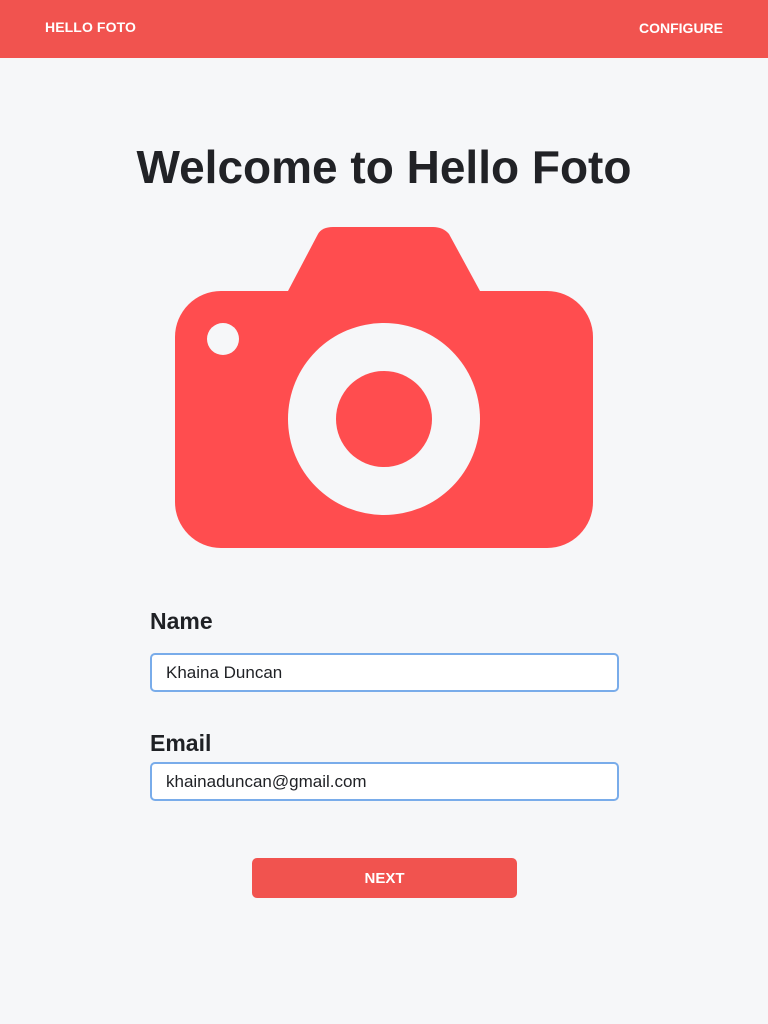 The image size is (768, 1024). What do you see at coordinates (384, 167) in the screenshot?
I see `page-title: Welcome to Hello Foto` at bounding box center [384, 167].